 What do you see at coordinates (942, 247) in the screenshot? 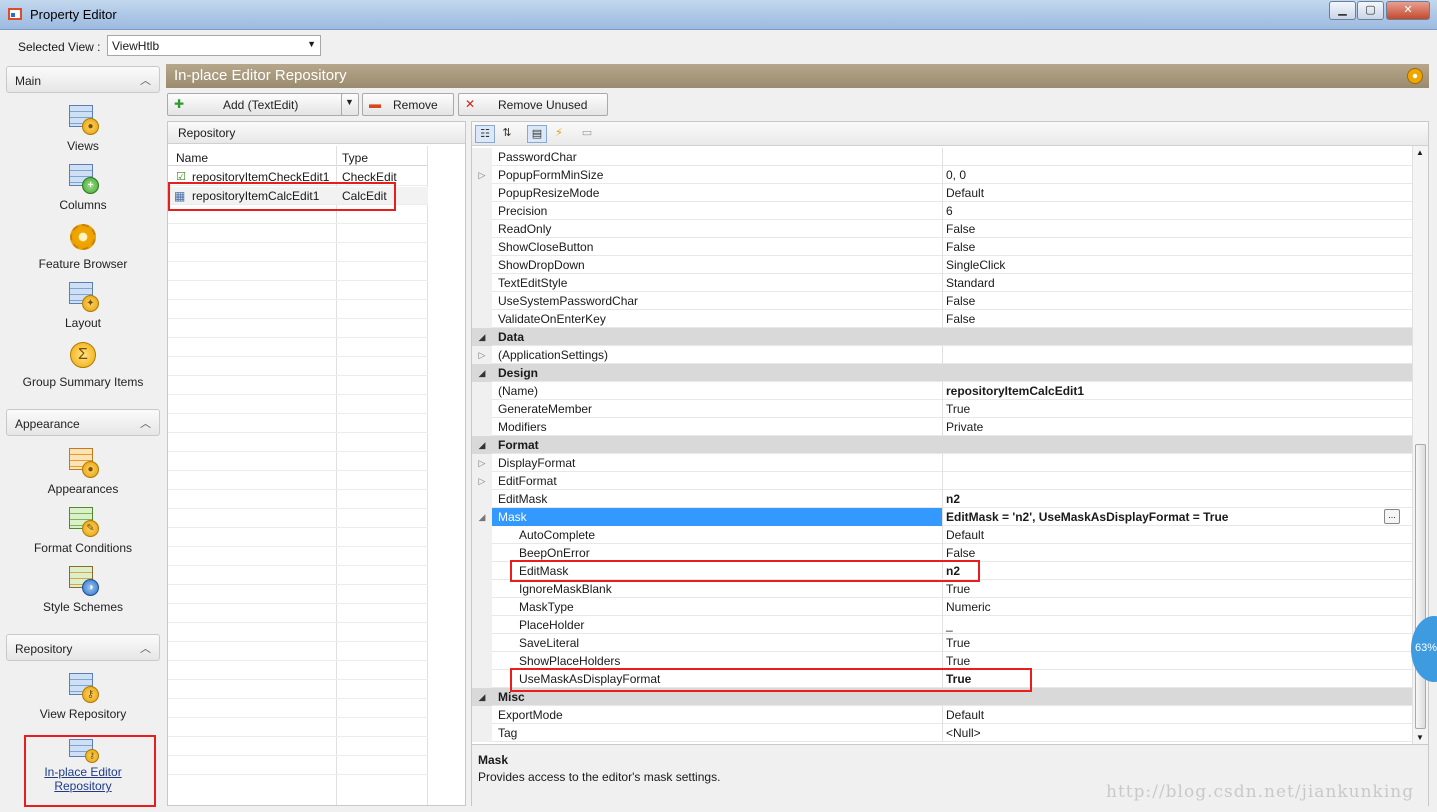
I see `property-row: ShowCloseButton False` at bounding box center [942, 247].